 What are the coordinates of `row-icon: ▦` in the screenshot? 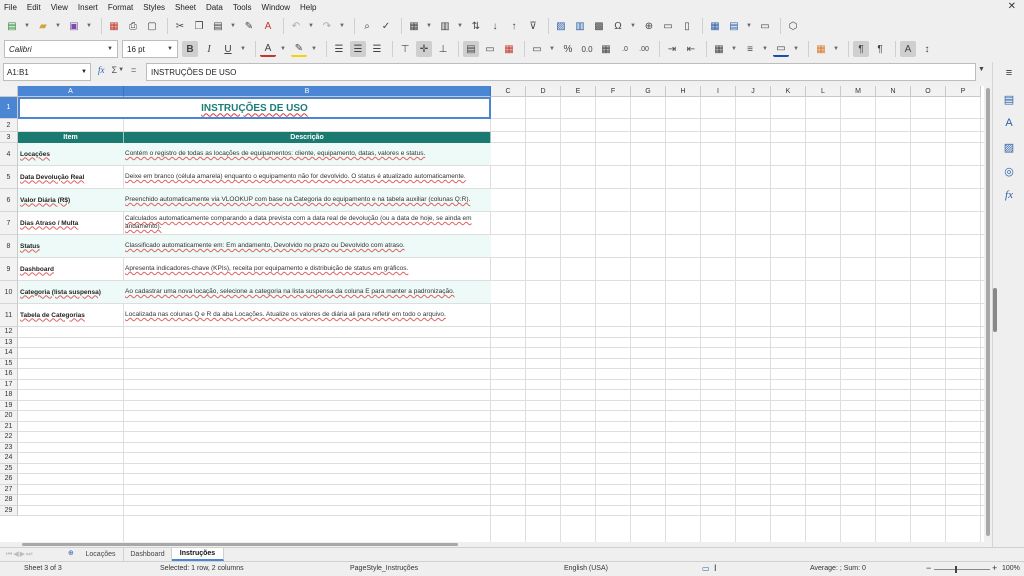 It's located at (414, 26).